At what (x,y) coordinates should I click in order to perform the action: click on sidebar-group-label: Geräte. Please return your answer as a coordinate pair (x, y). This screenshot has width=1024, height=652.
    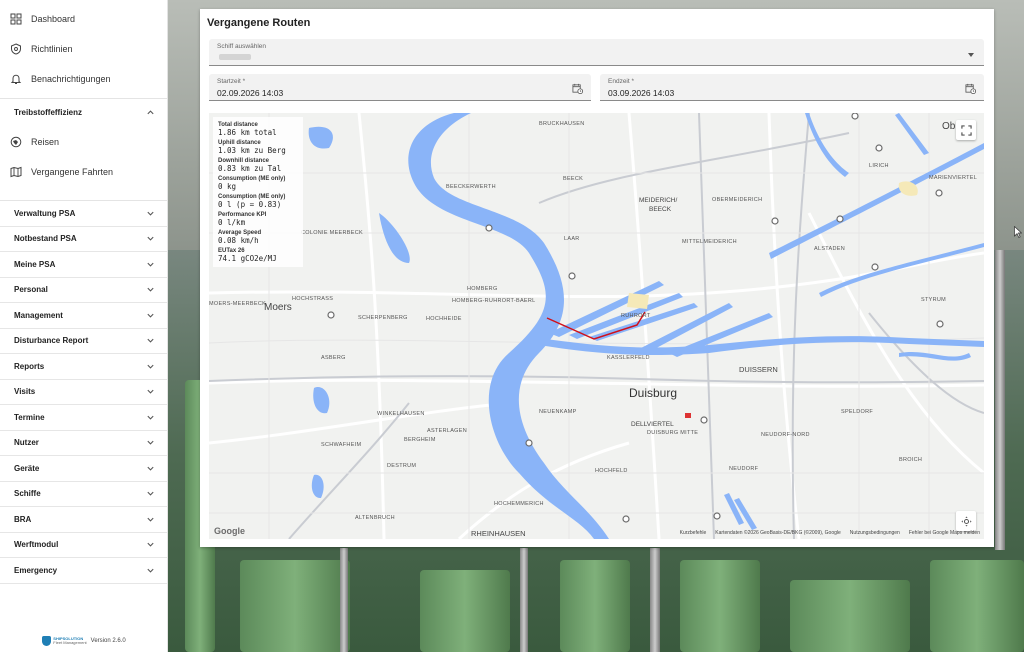
    Looking at the image, I should click on (27, 468).